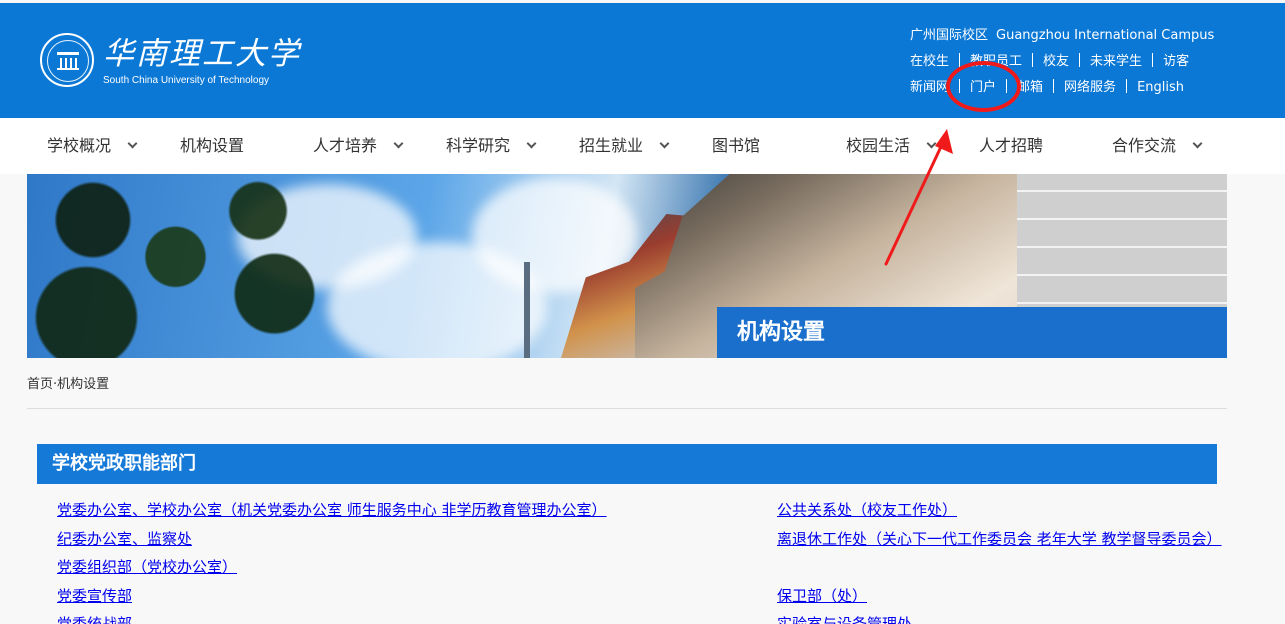 The height and width of the screenshot is (624, 1285). I want to click on nav-item-talent-cultivation: 人才培养, so click(358, 146).